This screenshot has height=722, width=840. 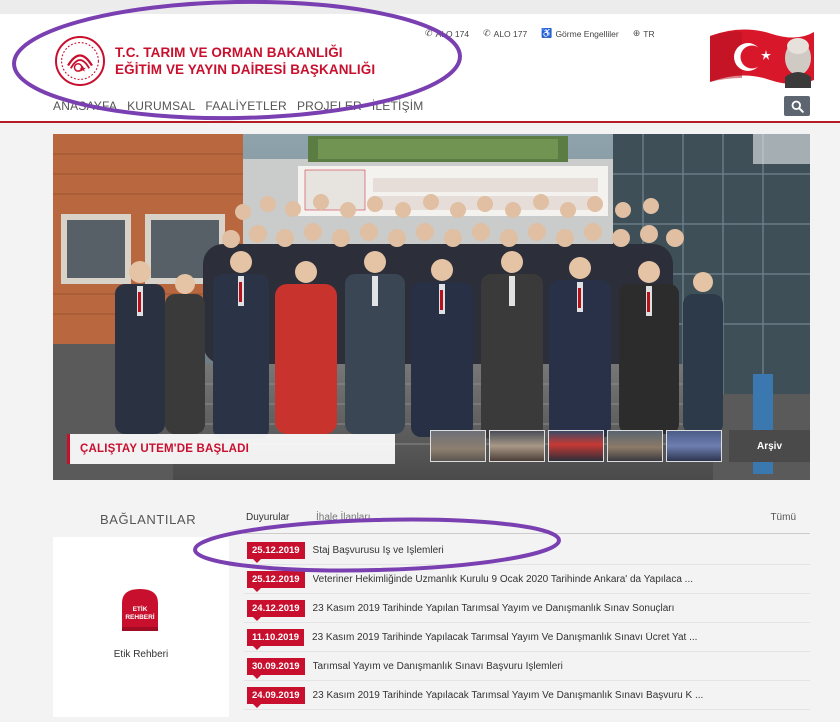 What do you see at coordinates (85, 106) in the screenshot?
I see `nav-item-home: ANASAYFA` at bounding box center [85, 106].